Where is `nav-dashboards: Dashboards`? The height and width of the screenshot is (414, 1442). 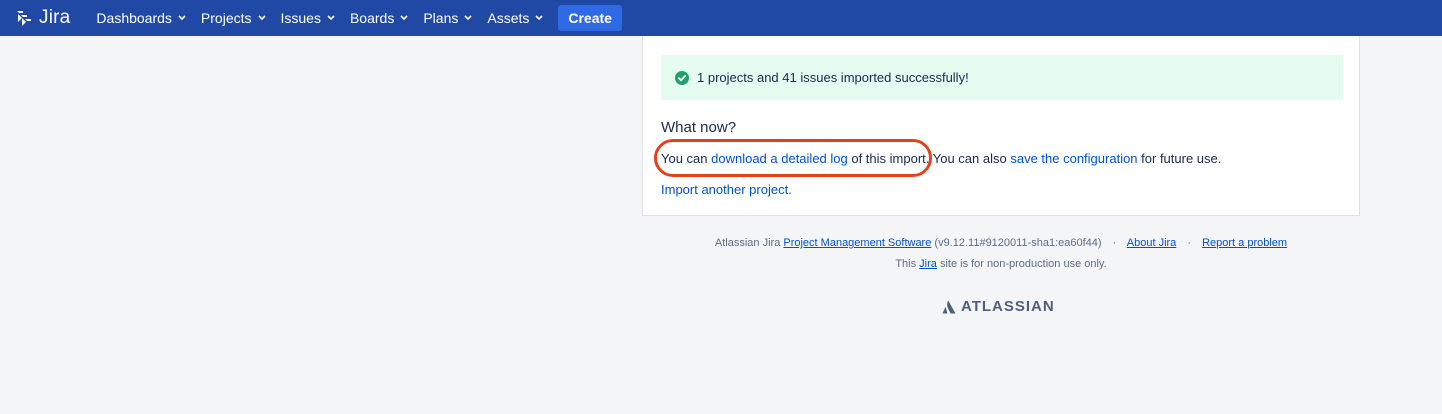 nav-dashboards: Dashboards is located at coordinates (141, 18).